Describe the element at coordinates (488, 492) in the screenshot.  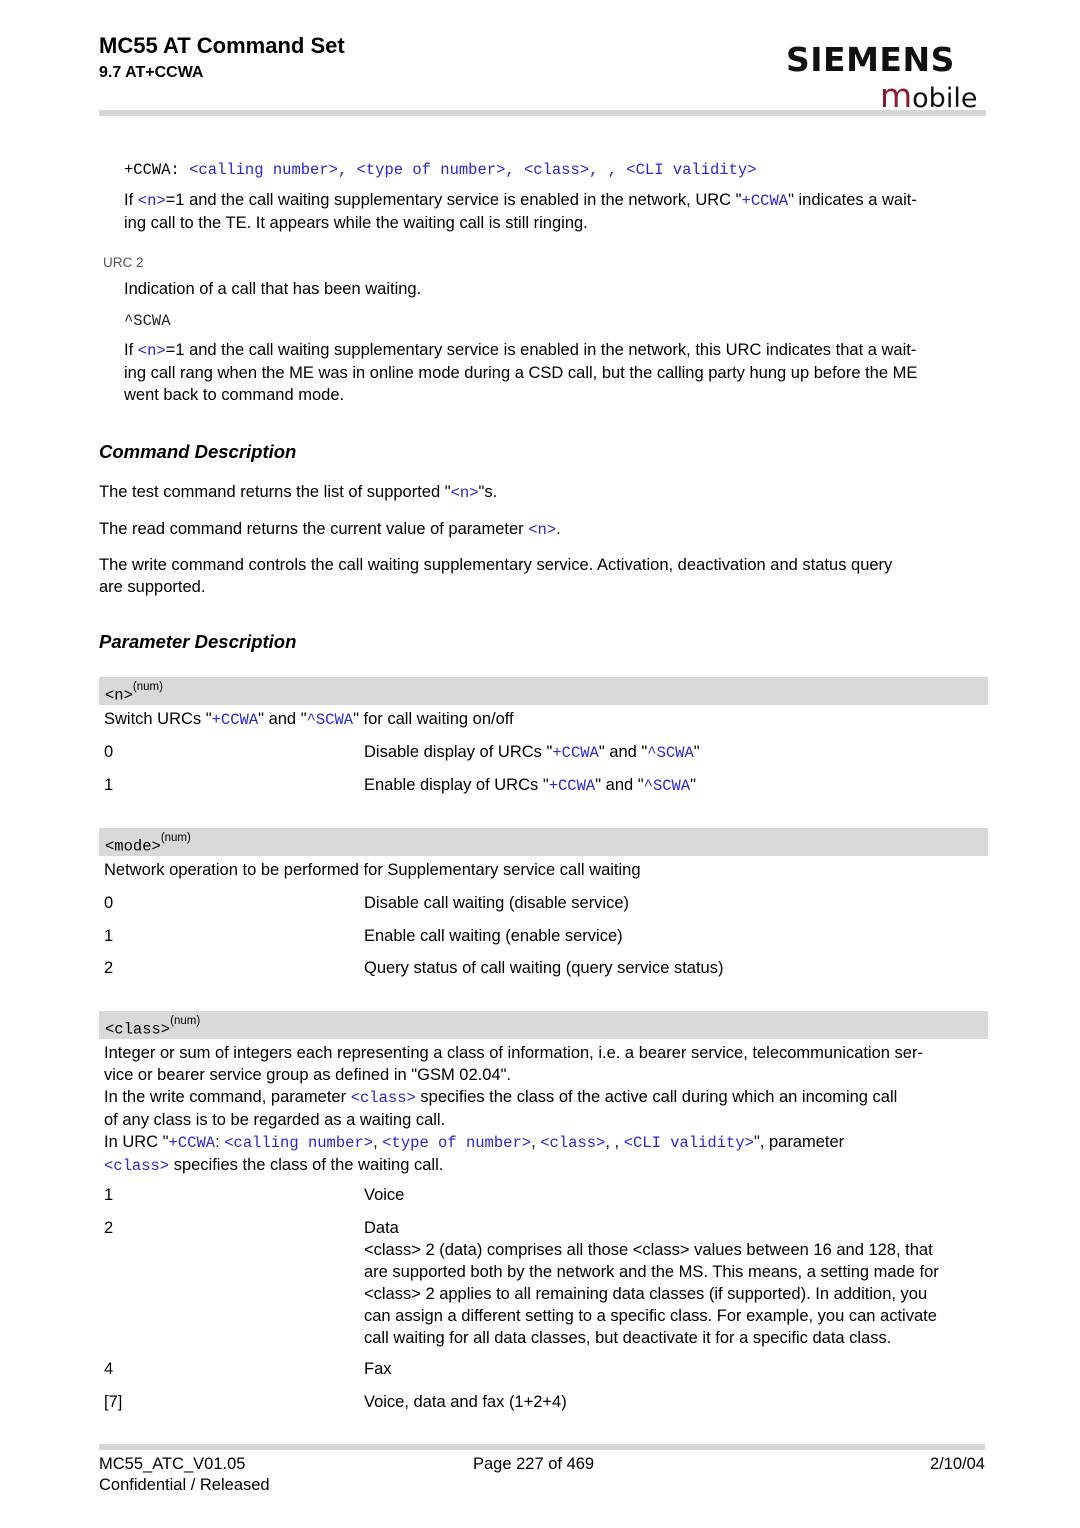
I see `text: "s.` at that location.